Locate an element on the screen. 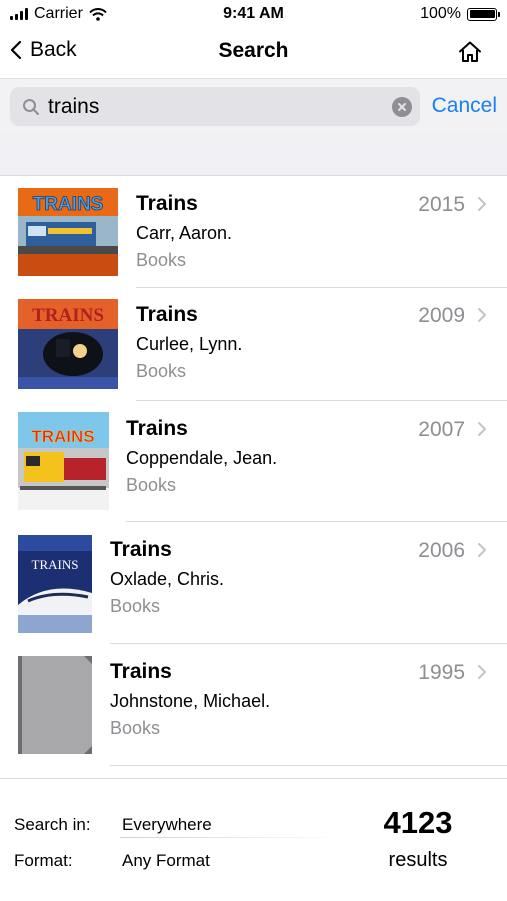 Image resolution: width=507 pixels, height=901 pixels. clear-icon is located at coordinates (402, 107).